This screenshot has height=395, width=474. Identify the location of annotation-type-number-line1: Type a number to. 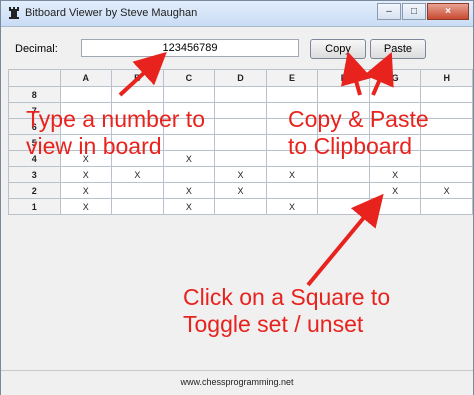
(115, 119).